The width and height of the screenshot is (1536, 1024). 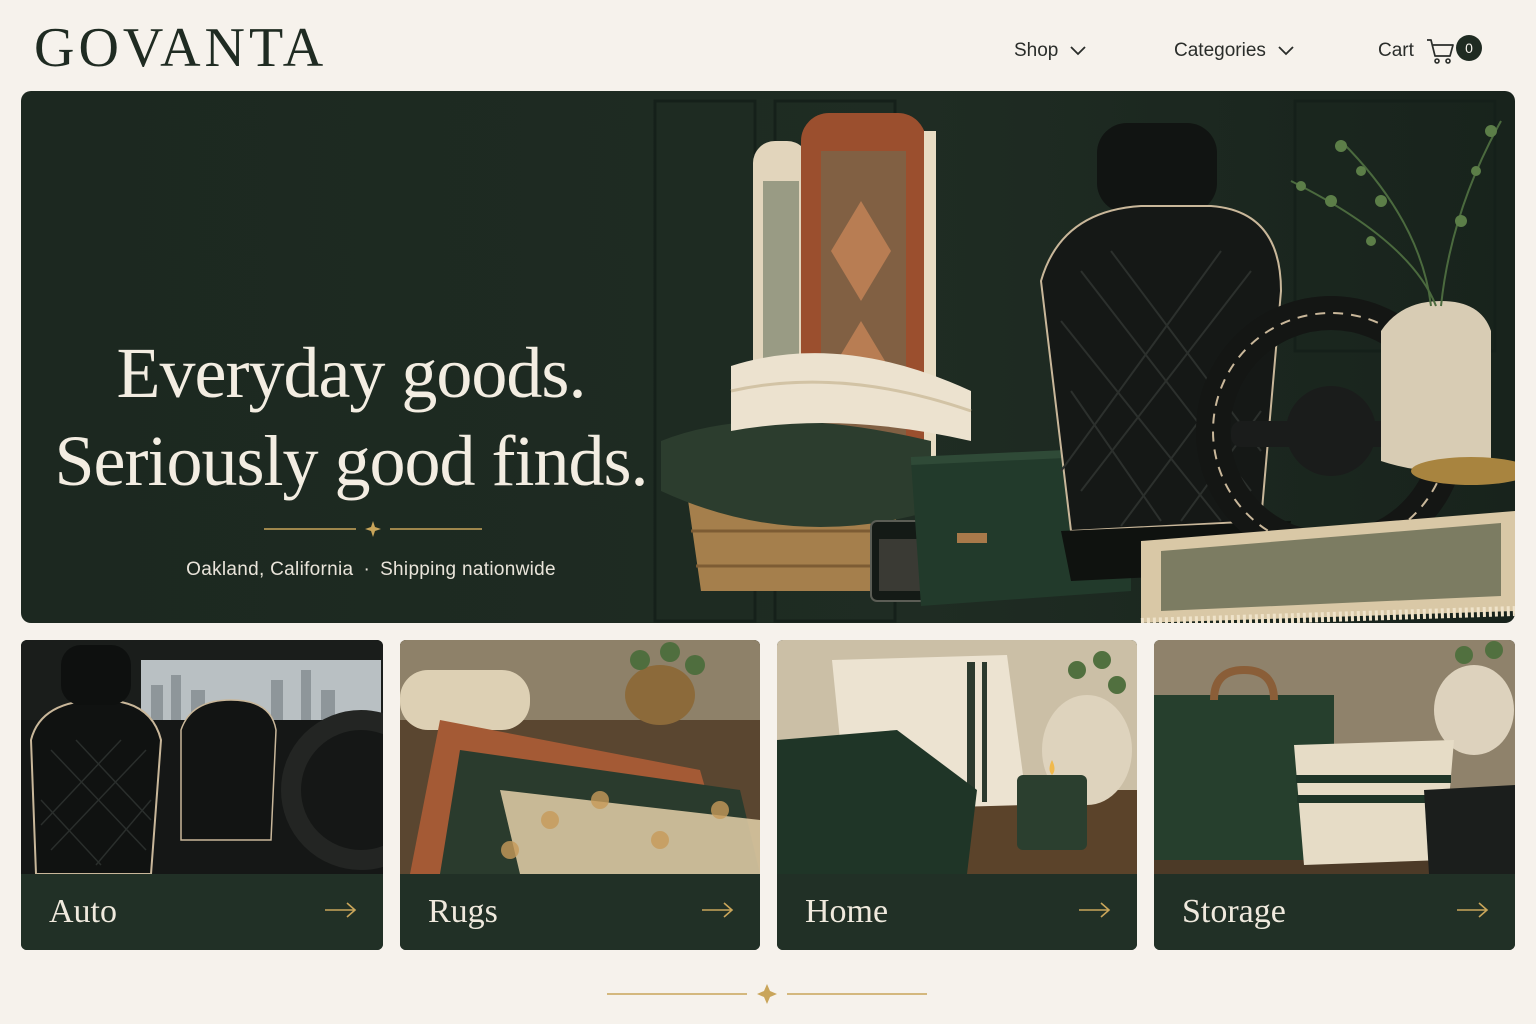 What do you see at coordinates (768, 45) in the screenshot?
I see `site-header: GOVANTA Shop Categories Cart 0` at bounding box center [768, 45].